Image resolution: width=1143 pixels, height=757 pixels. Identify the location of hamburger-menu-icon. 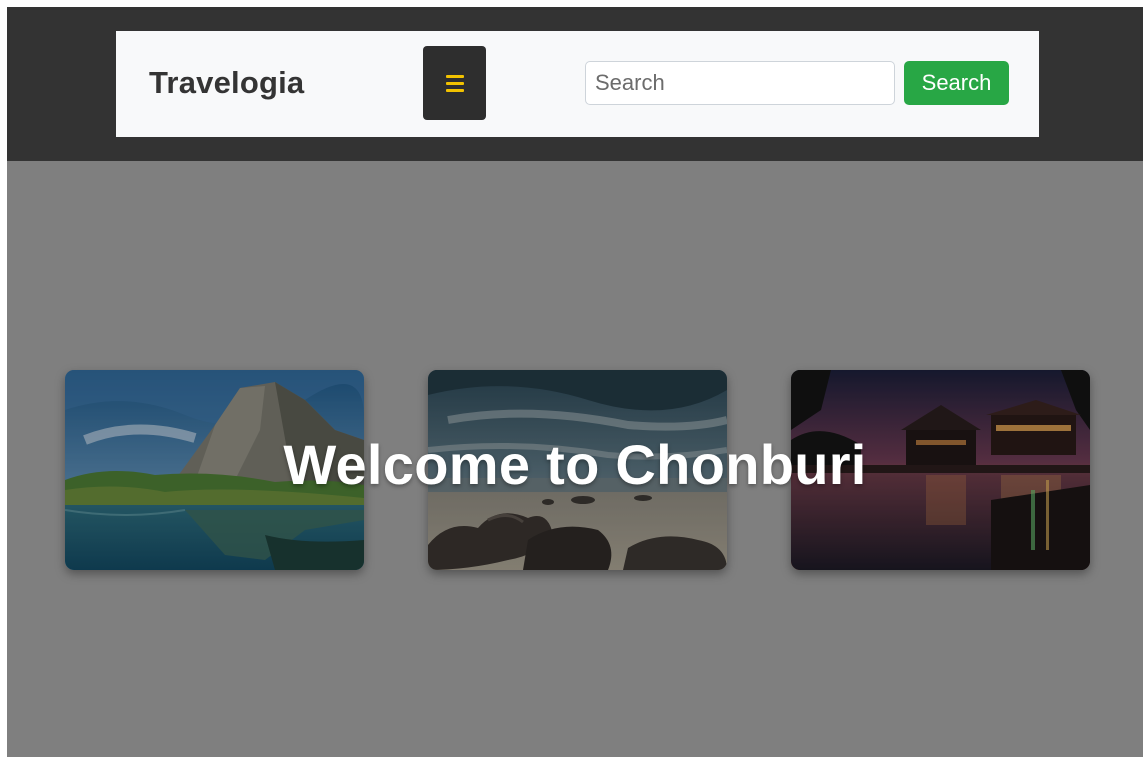
(454, 83).